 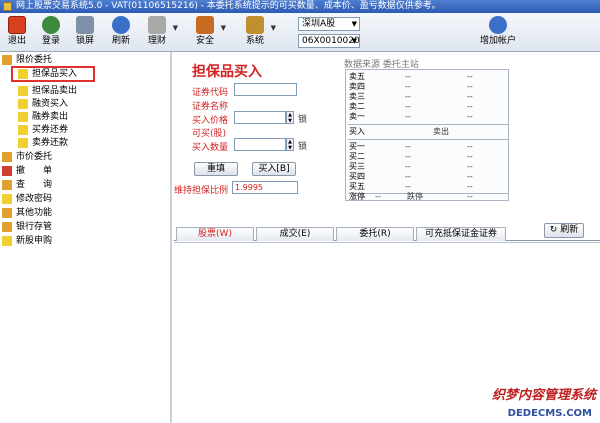 What do you see at coordinates (7, 60) in the screenshot?
I see `folder-open-icon` at bounding box center [7, 60].